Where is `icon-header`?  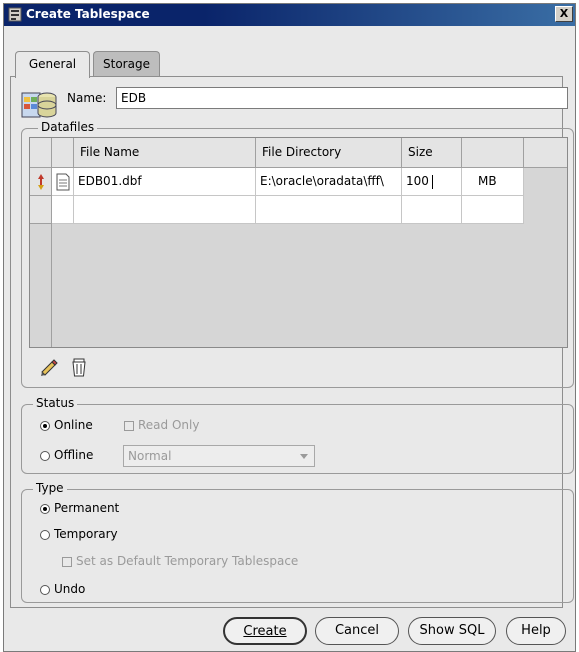 icon-header is located at coordinates (63, 153).